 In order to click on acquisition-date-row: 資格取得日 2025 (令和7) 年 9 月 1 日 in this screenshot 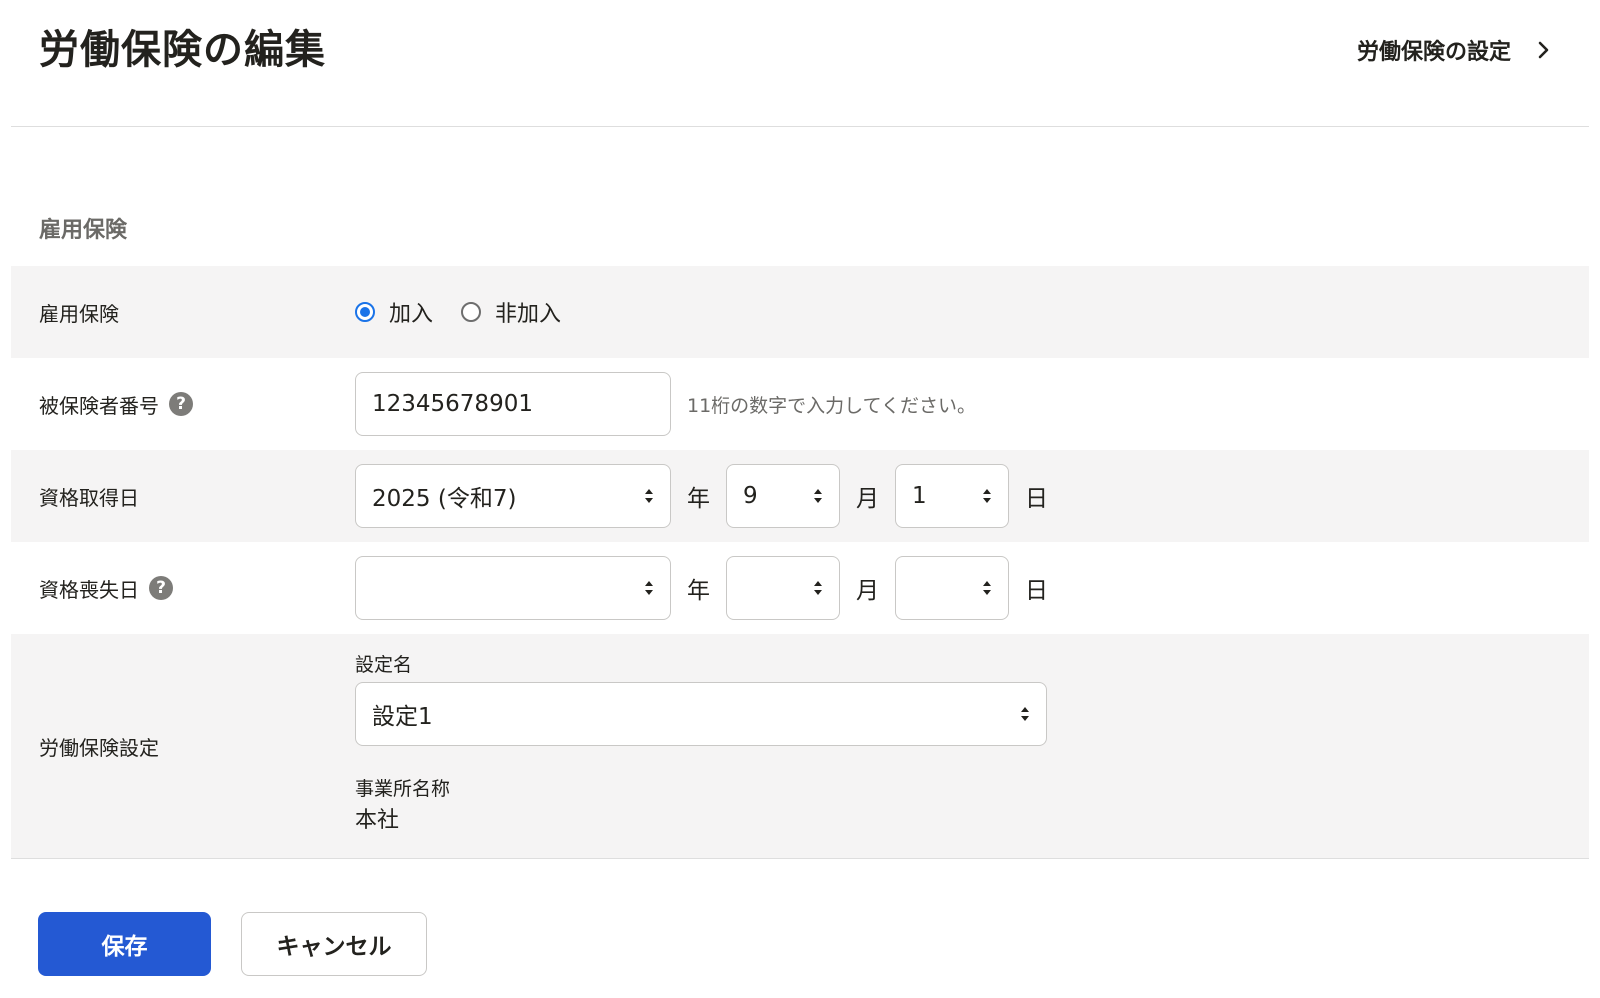, I will do `click(800, 496)`.